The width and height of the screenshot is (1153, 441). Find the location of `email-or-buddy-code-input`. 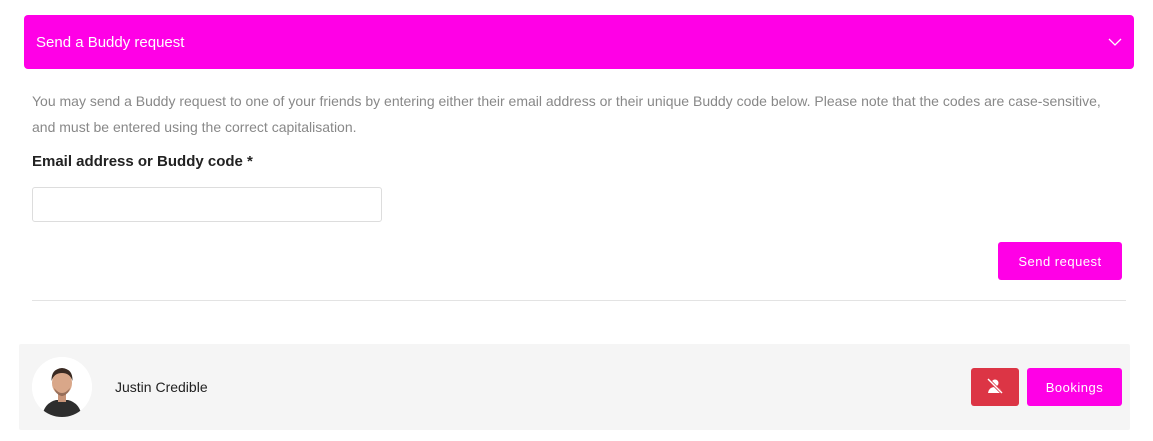

email-or-buddy-code-input is located at coordinates (207, 204).